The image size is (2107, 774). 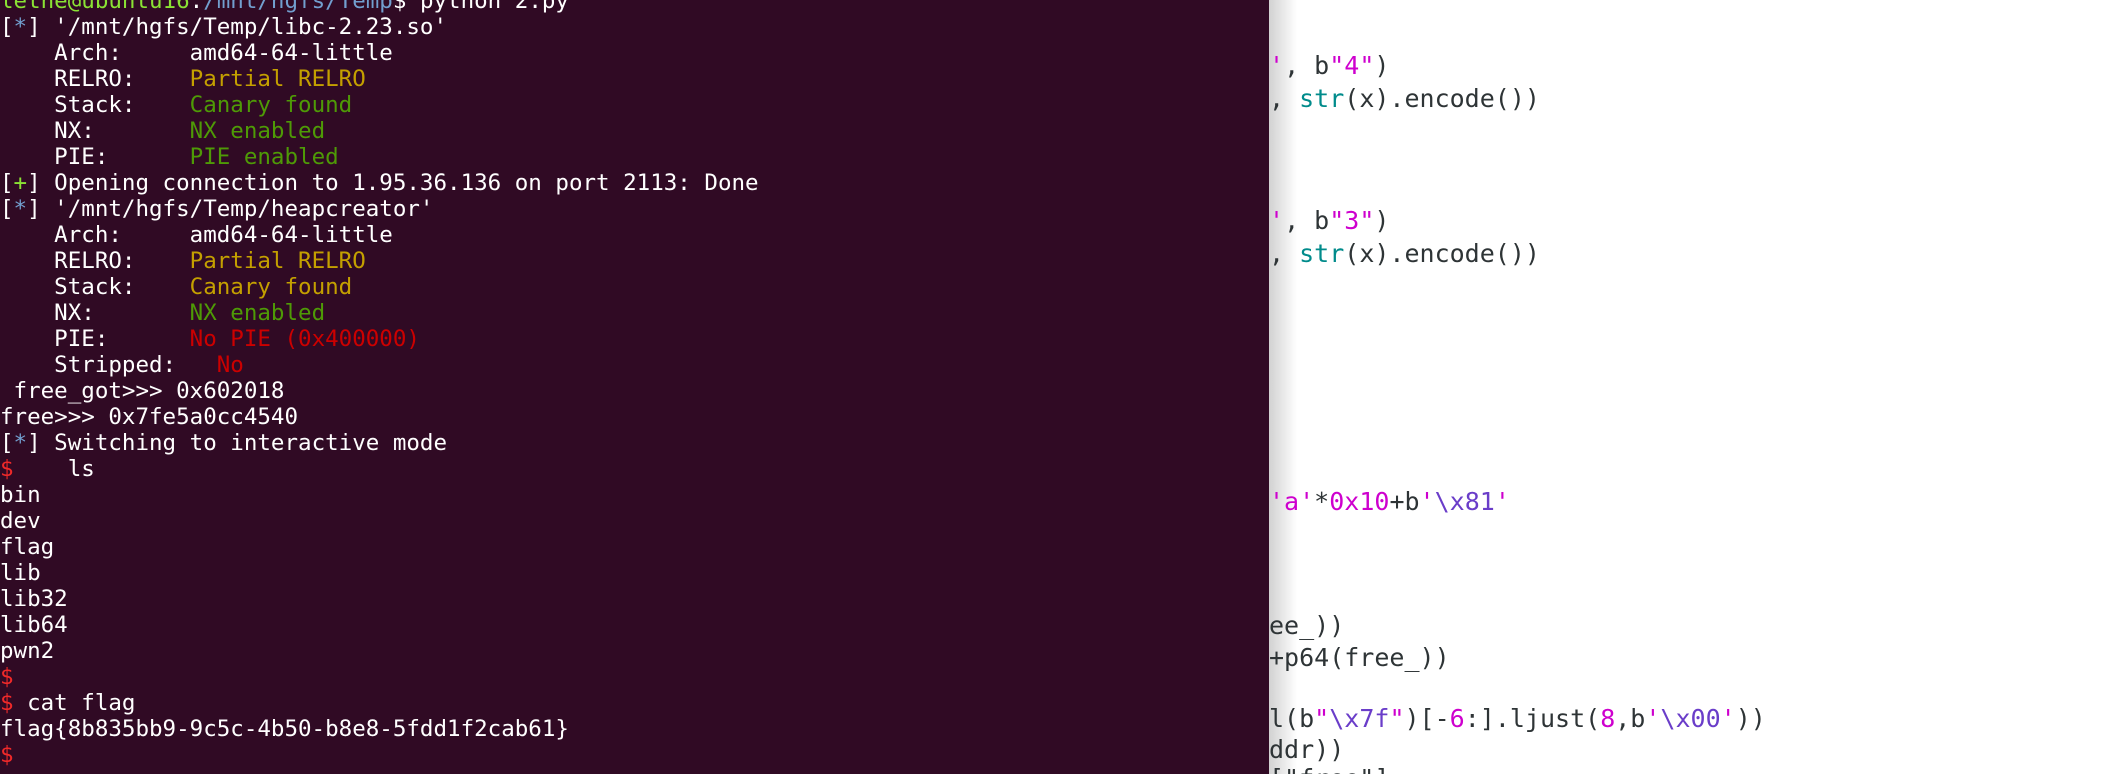 I want to click on terminal-text: $ python 2.py, so click(x=480, y=7).